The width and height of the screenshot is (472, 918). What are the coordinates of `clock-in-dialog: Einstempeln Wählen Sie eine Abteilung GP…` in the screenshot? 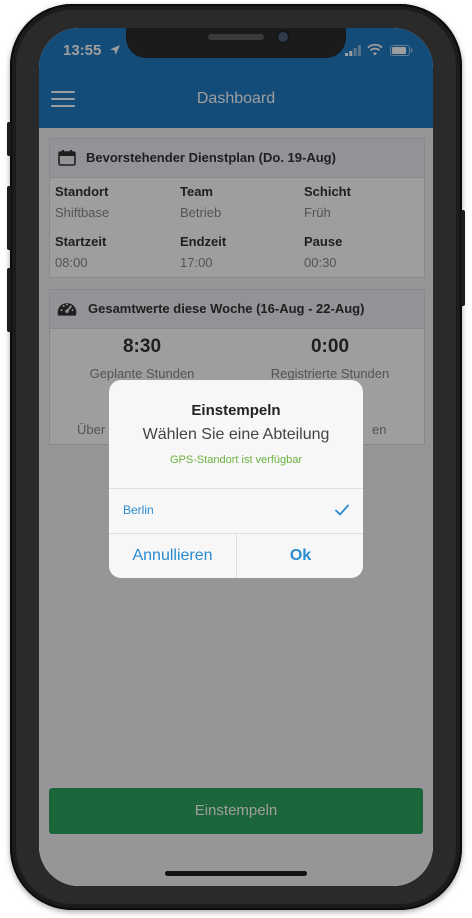 It's located at (236, 479).